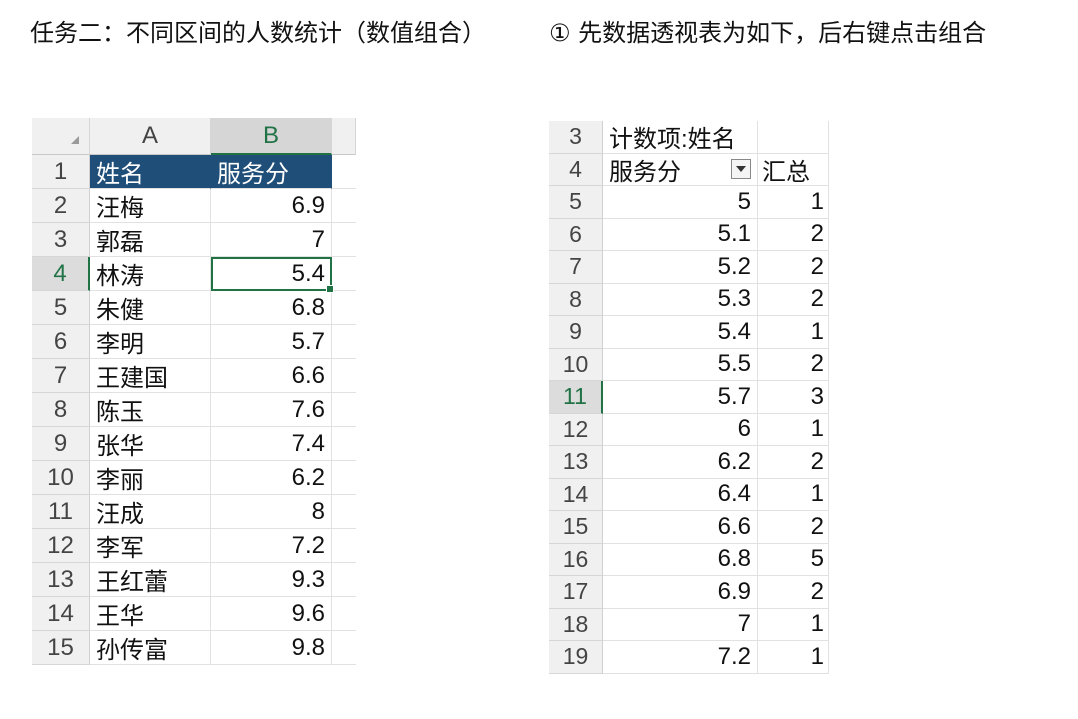  What do you see at coordinates (680, 364) in the screenshot?
I see `pivot-score-value: 5.5` at bounding box center [680, 364].